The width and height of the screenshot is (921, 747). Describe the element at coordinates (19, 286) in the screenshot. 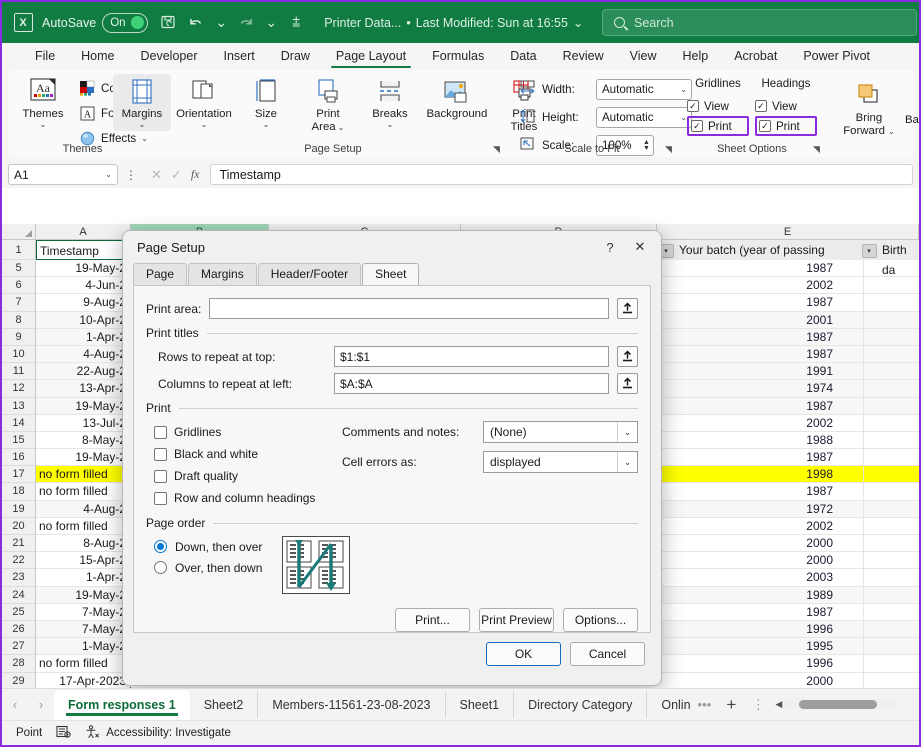

I see `row-header: 6` at that location.